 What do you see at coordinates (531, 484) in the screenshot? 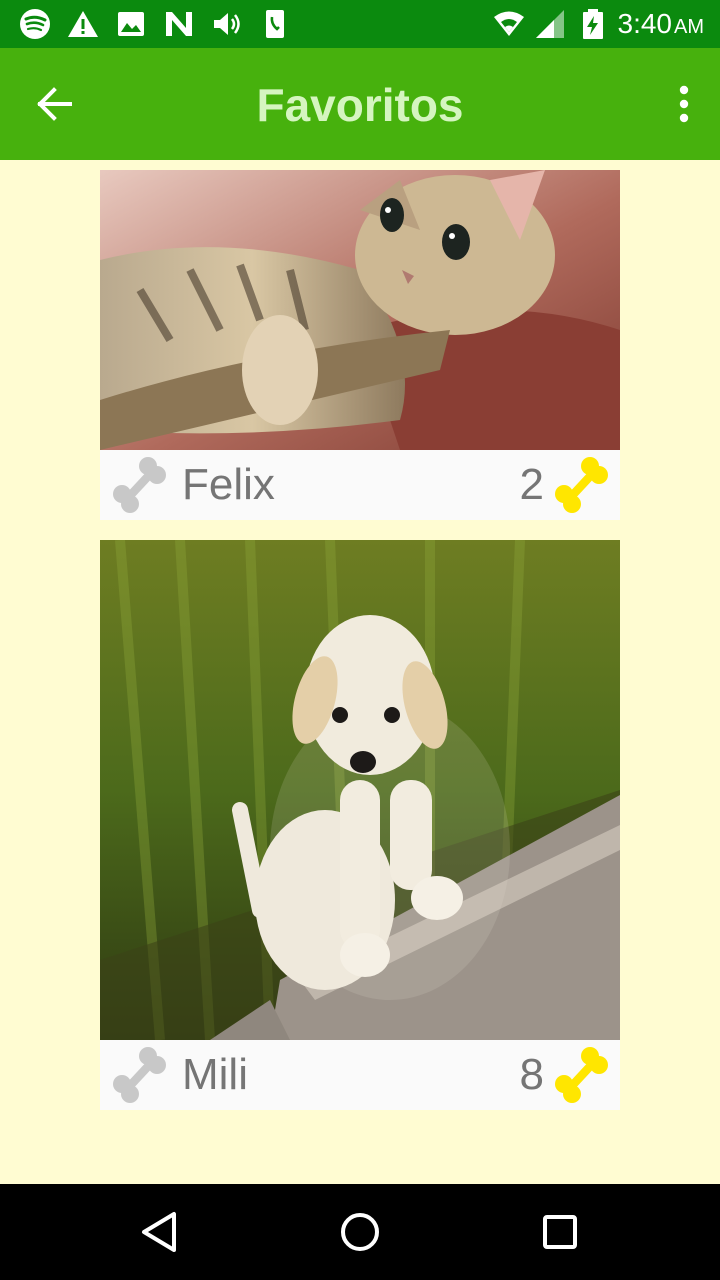
I see `like-count: 2` at bounding box center [531, 484].